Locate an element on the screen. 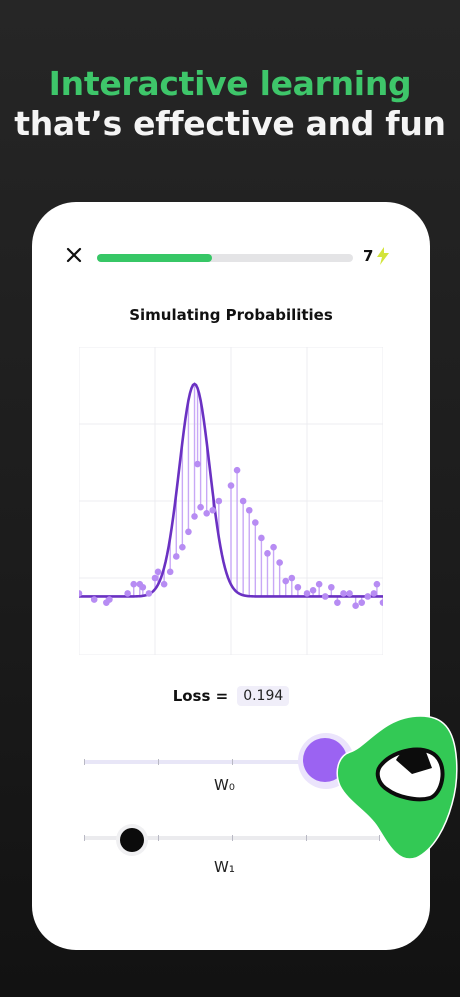 This screenshot has height=997, width=460. w1-slider-label: W₁ is located at coordinates (224, 867).